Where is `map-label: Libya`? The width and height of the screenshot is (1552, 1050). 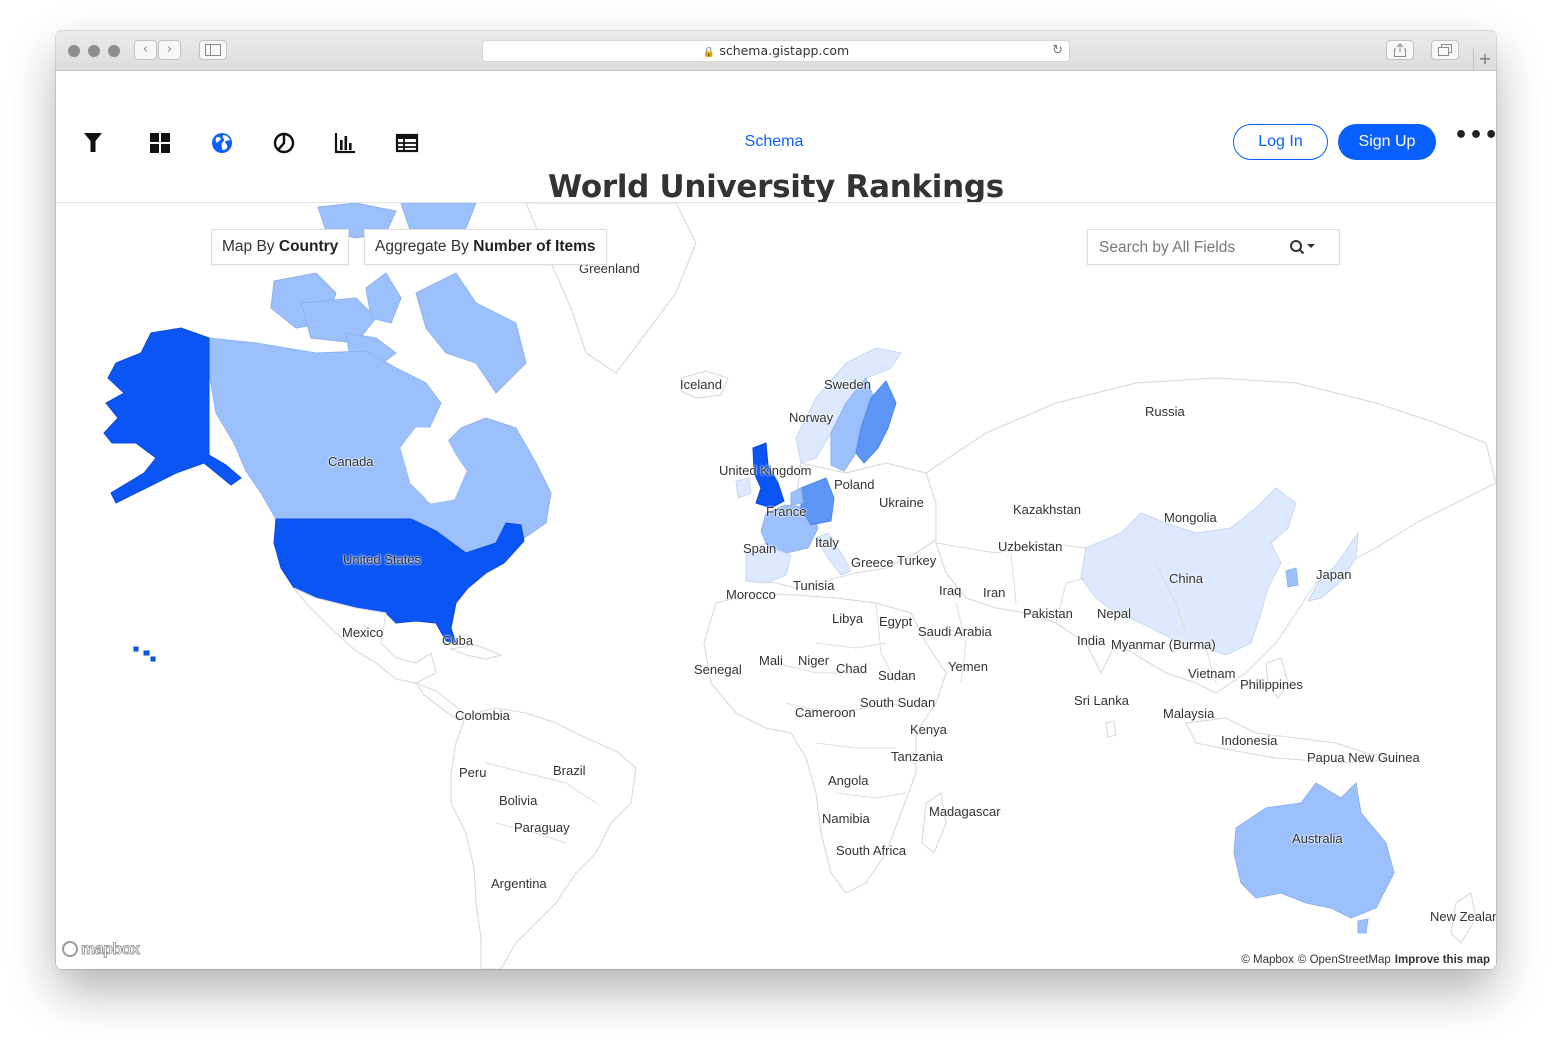 map-label: Libya is located at coordinates (848, 618).